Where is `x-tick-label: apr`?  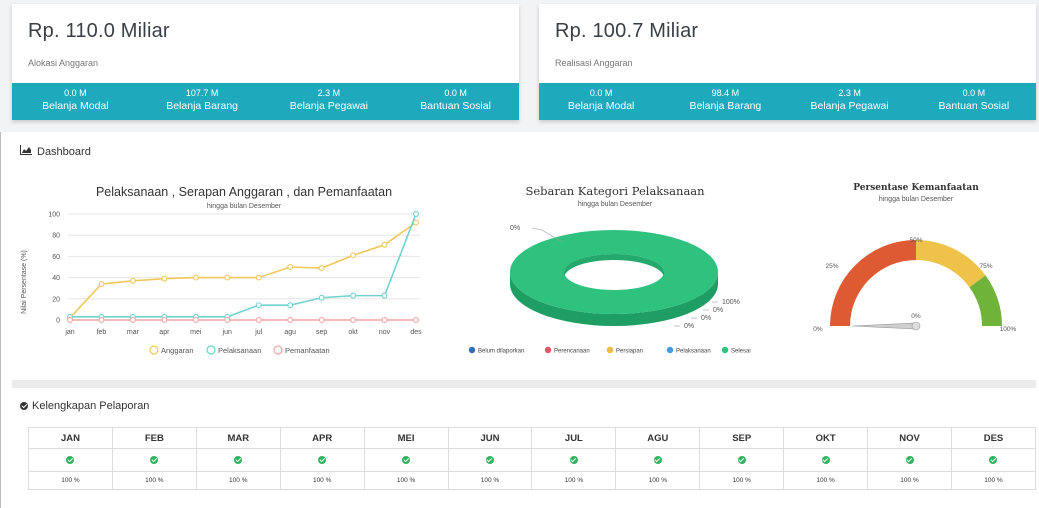
x-tick-label: apr is located at coordinates (164, 332).